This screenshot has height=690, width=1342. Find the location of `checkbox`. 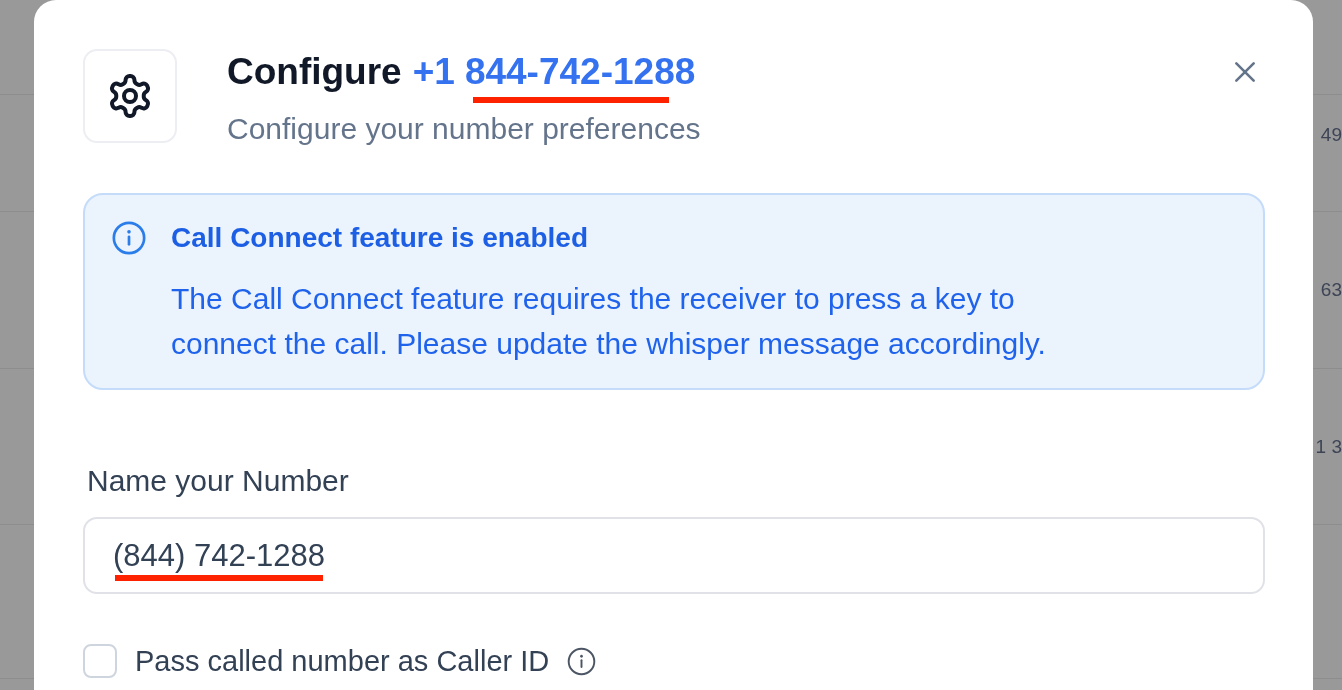

checkbox is located at coordinates (100, 661).